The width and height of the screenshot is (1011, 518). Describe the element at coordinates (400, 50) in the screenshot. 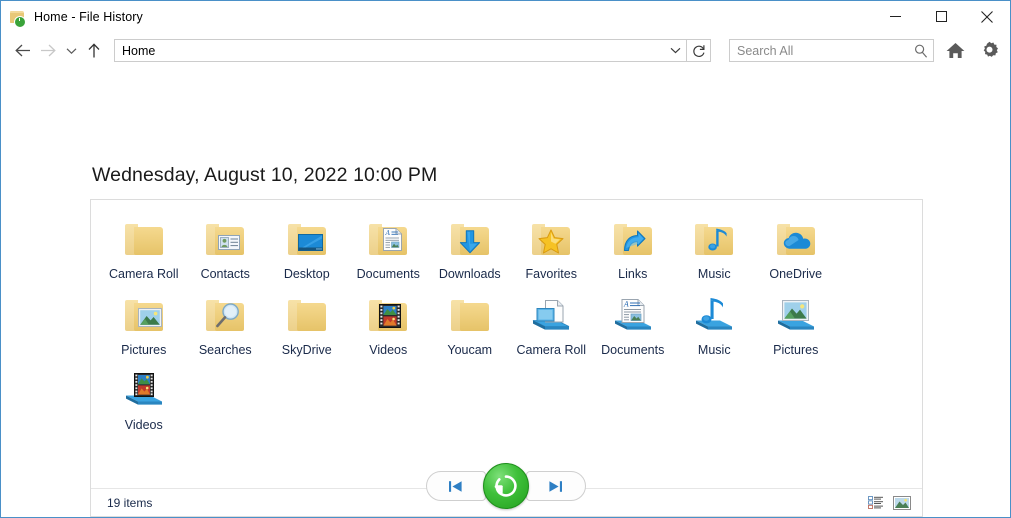

I see `address-bar: Home` at that location.